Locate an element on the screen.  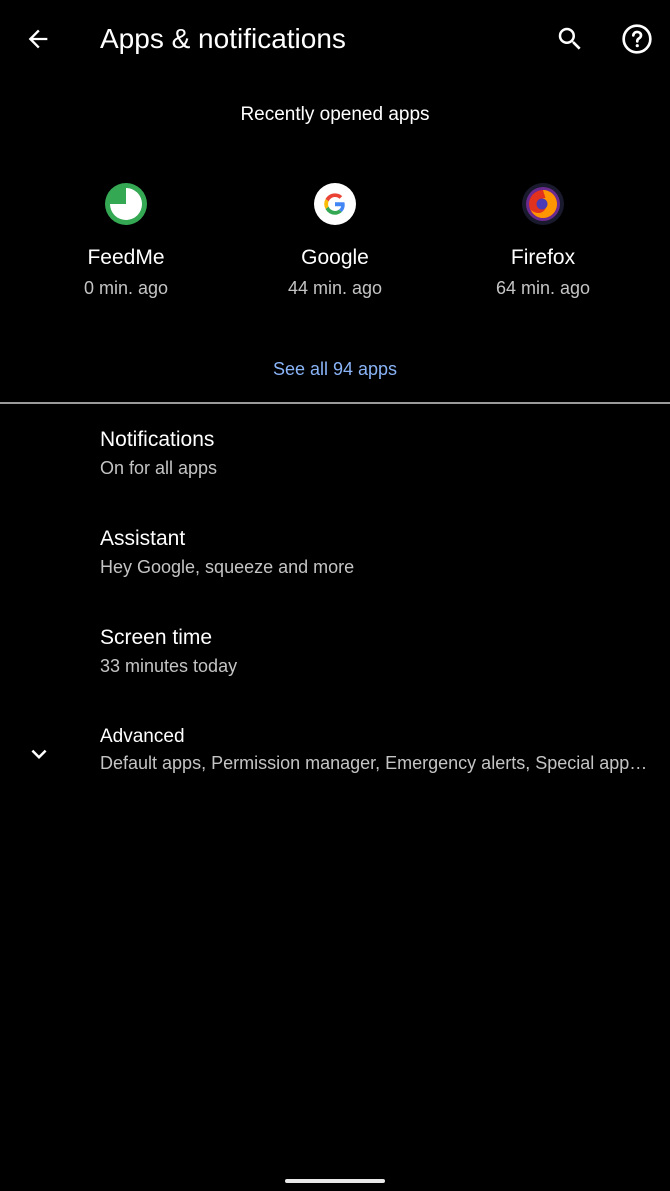
setting-subtitle: On for all apps is located at coordinates (159, 468).